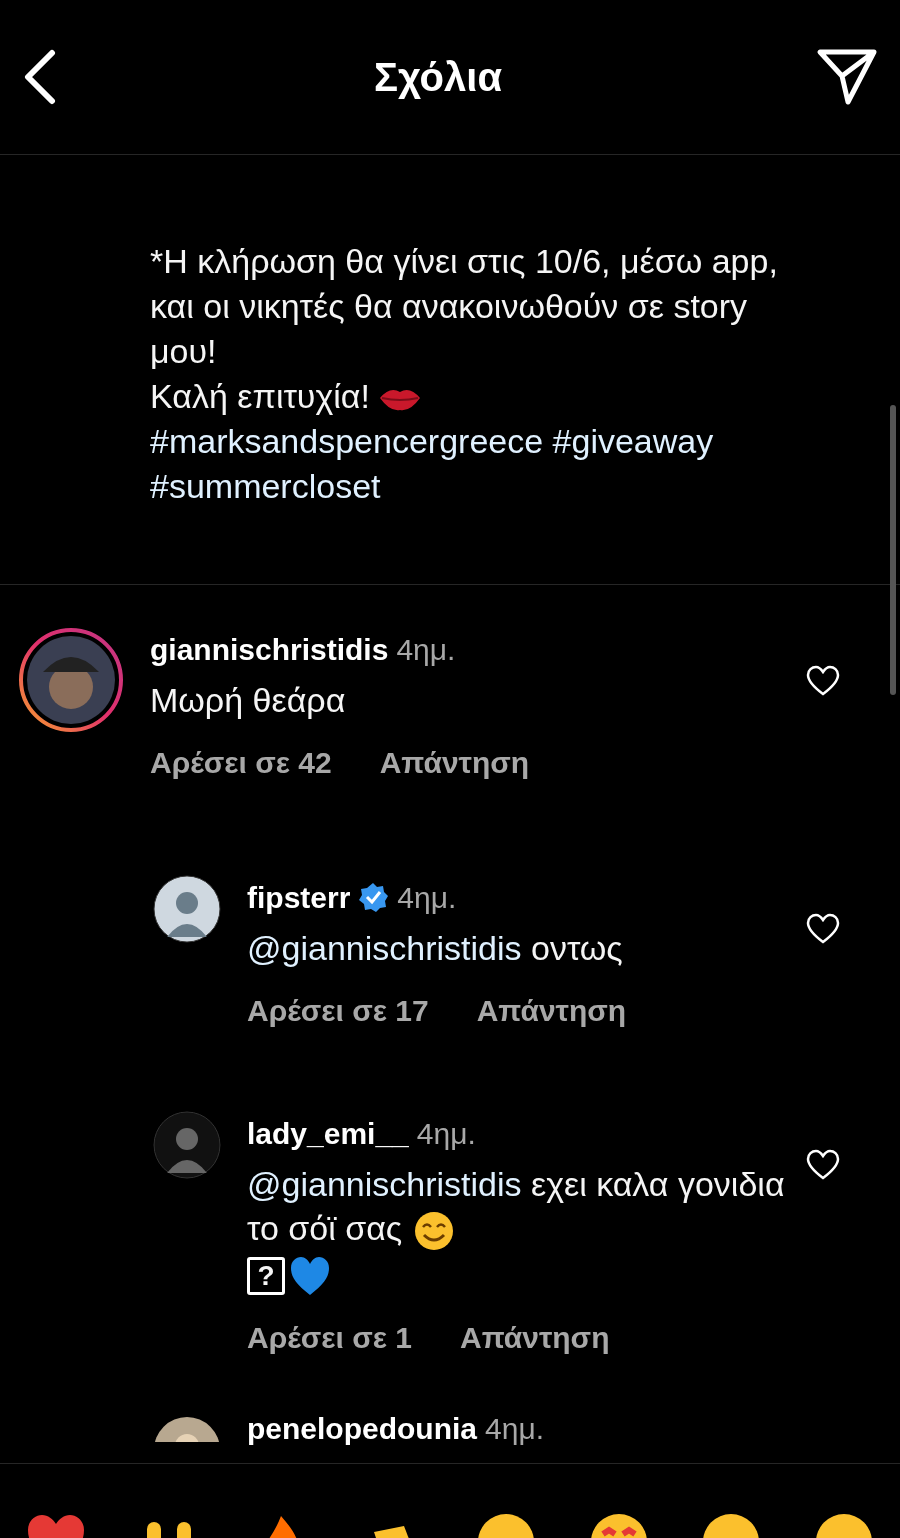 The image size is (900, 1538). I want to click on smiling-face-icon, so click(434, 1231).